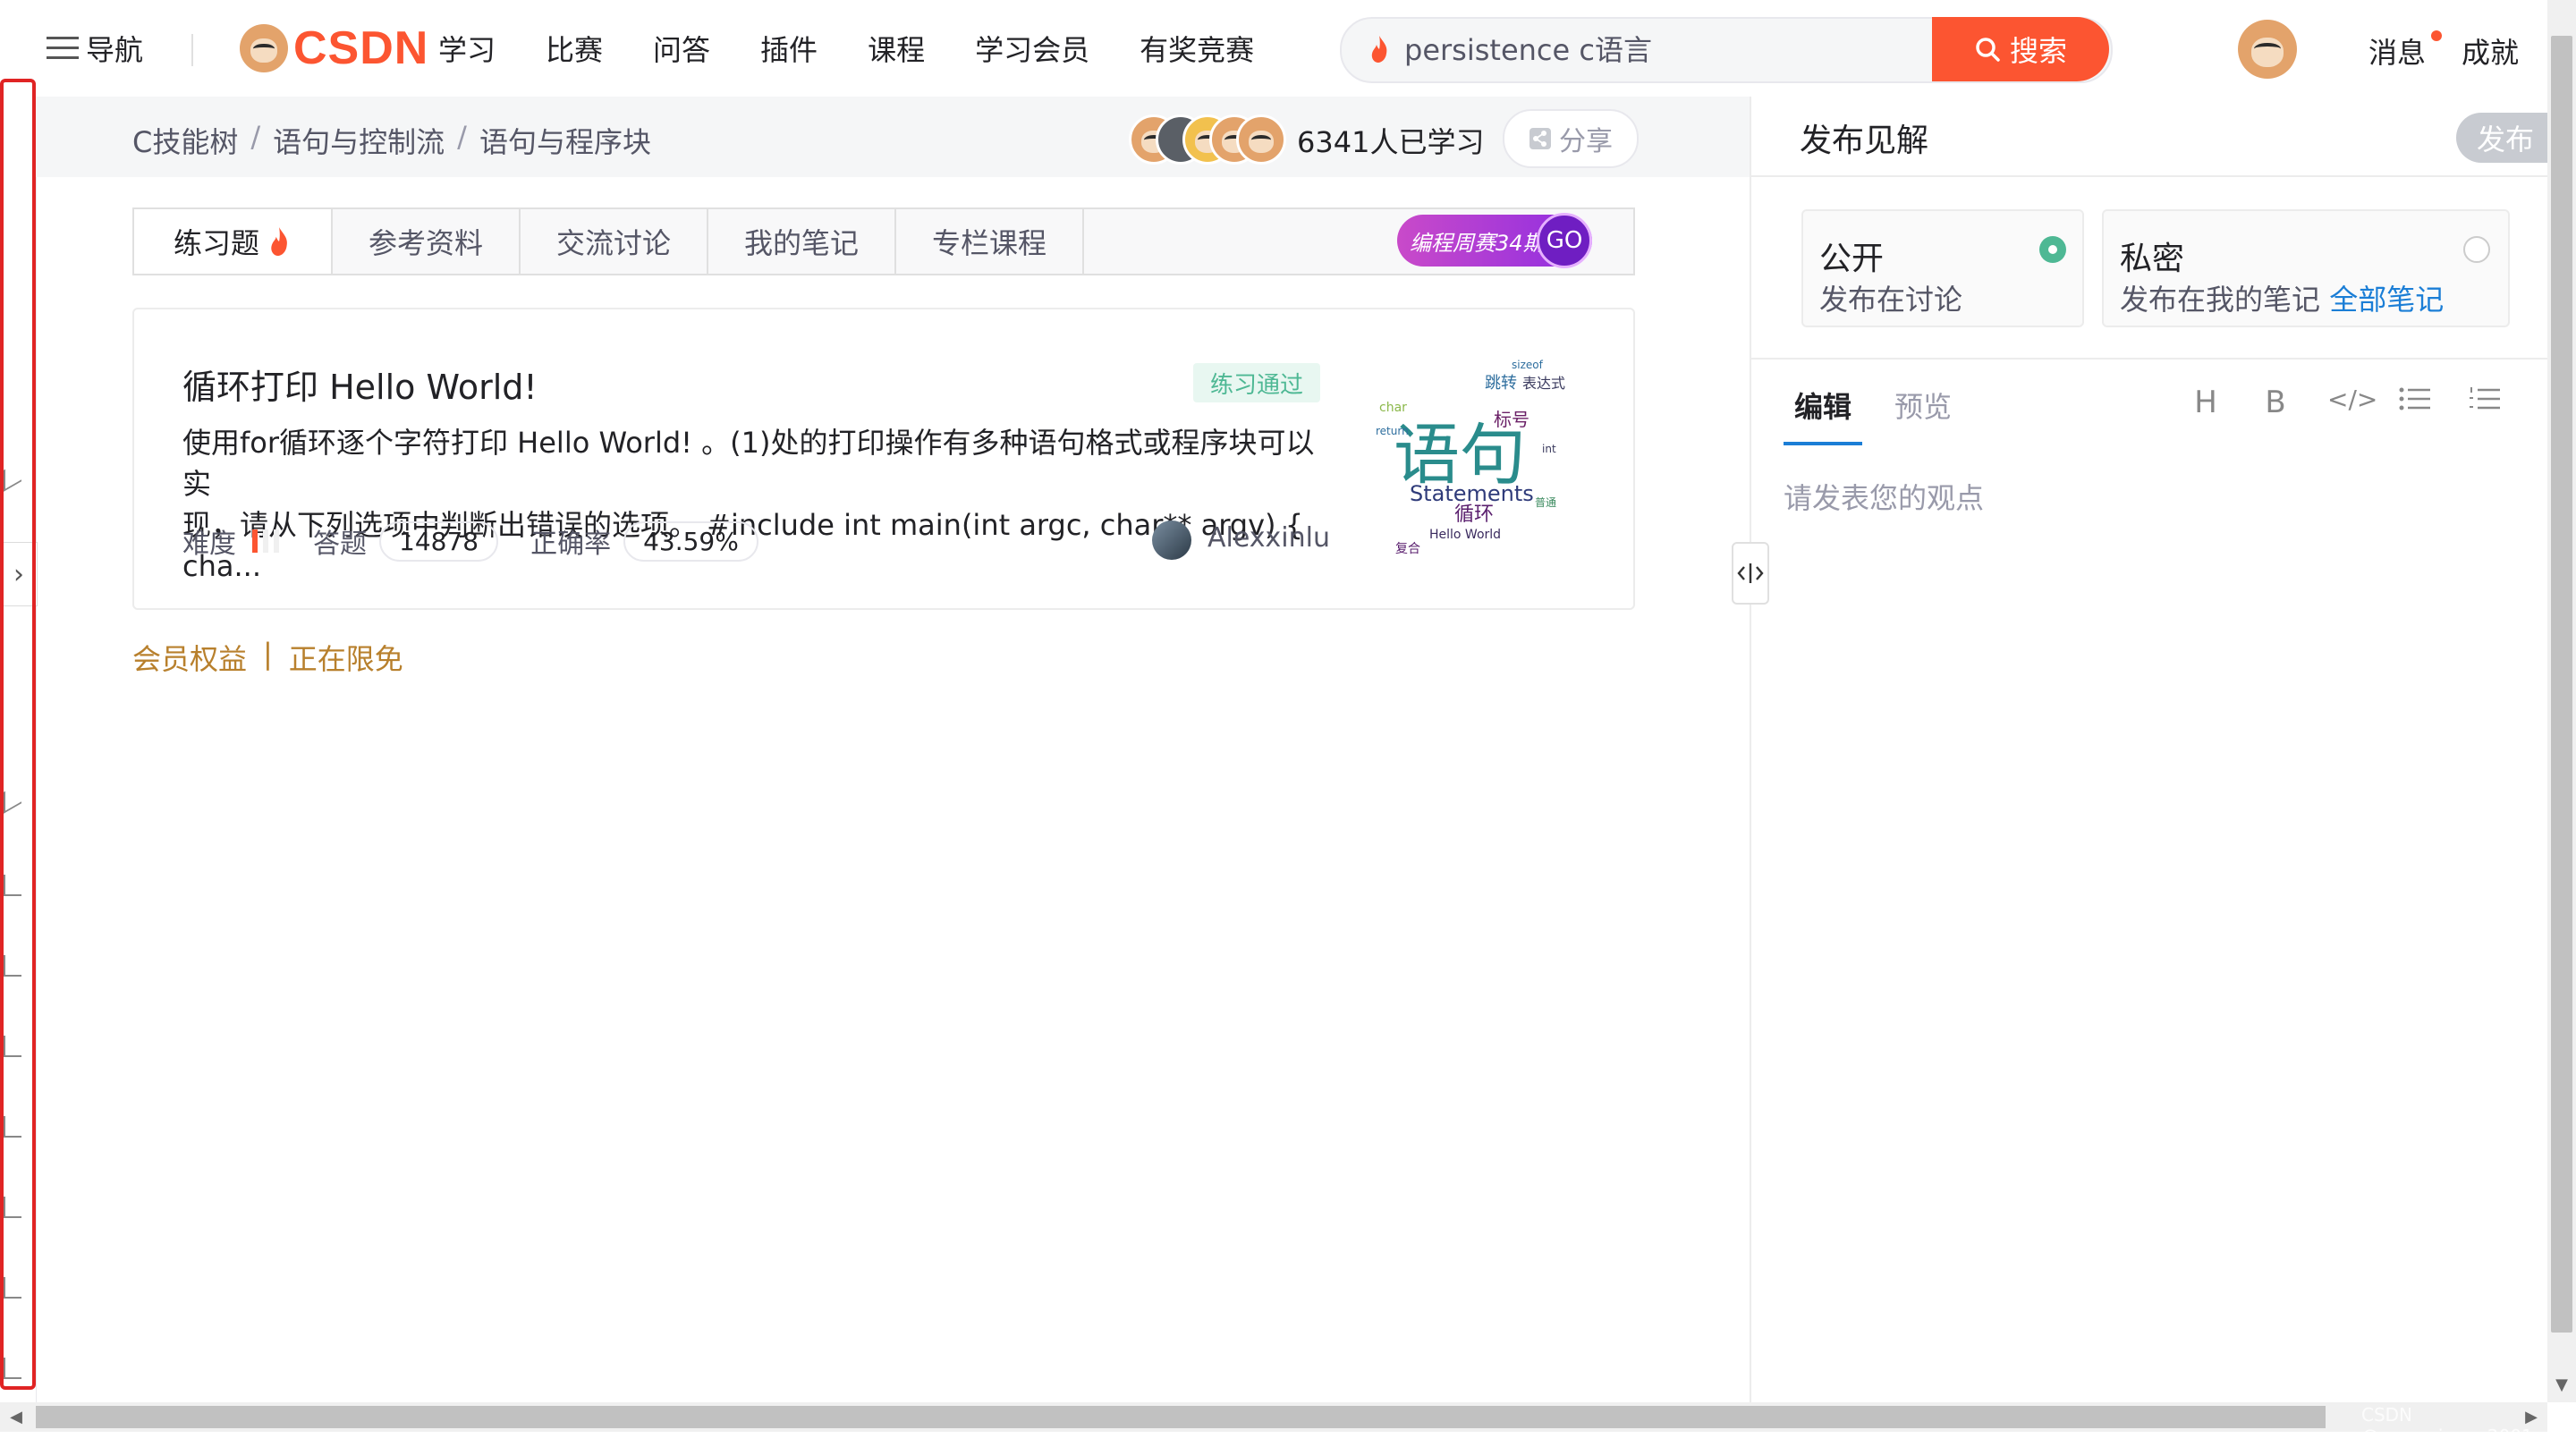  Describe the element at coordinates (2275, 402) in the screenshot. I see `bold-button: B` at that location.